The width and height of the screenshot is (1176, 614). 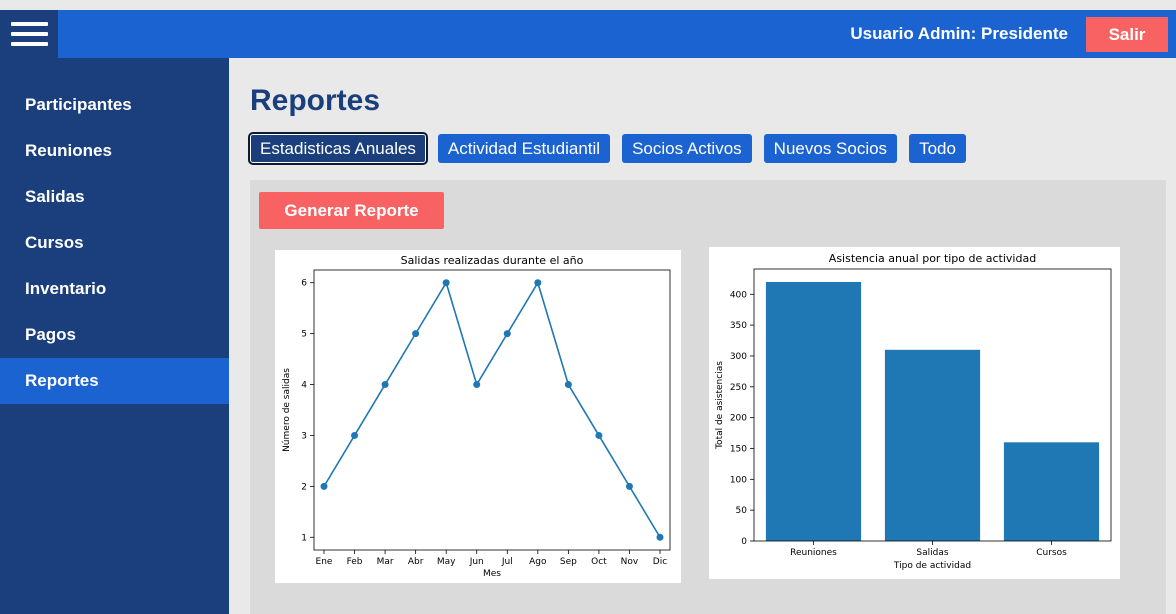 What do you see at coordinates (738, 326) in the screenshot?
I see `y-tick-label: 350` at bounding box center [738, 326].